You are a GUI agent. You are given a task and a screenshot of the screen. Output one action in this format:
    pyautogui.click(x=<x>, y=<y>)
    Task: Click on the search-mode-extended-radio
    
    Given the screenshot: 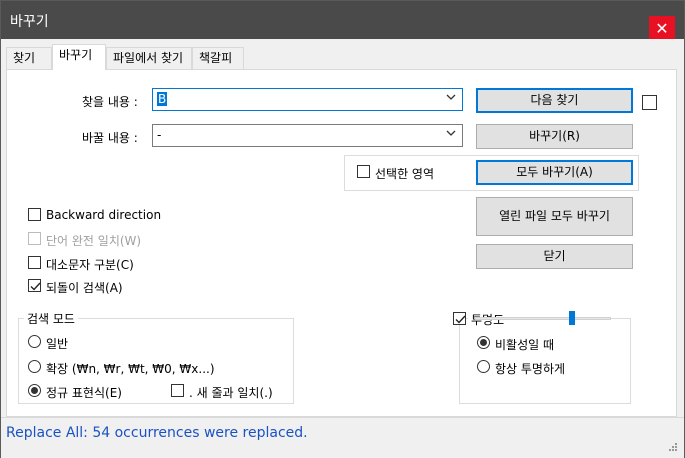 What is the action you would take?
    pyautogui.click(x=34, y=366)
    